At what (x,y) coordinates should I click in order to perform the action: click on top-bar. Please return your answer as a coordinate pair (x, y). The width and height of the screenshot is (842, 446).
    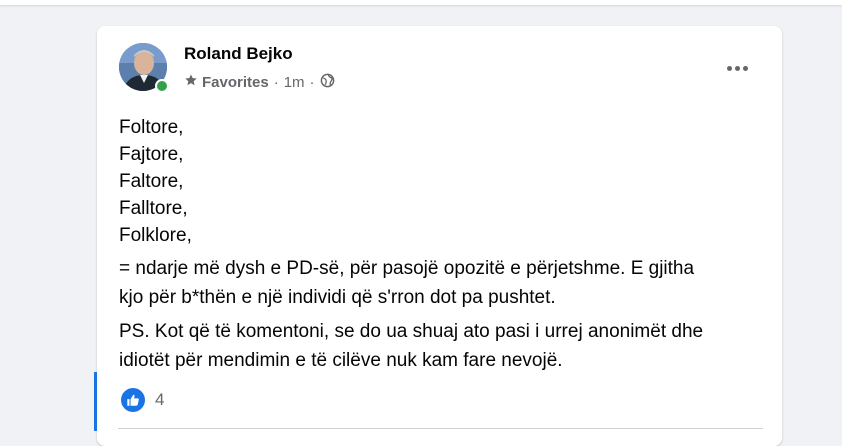
    Looking at the image, I should click on (421, 2).